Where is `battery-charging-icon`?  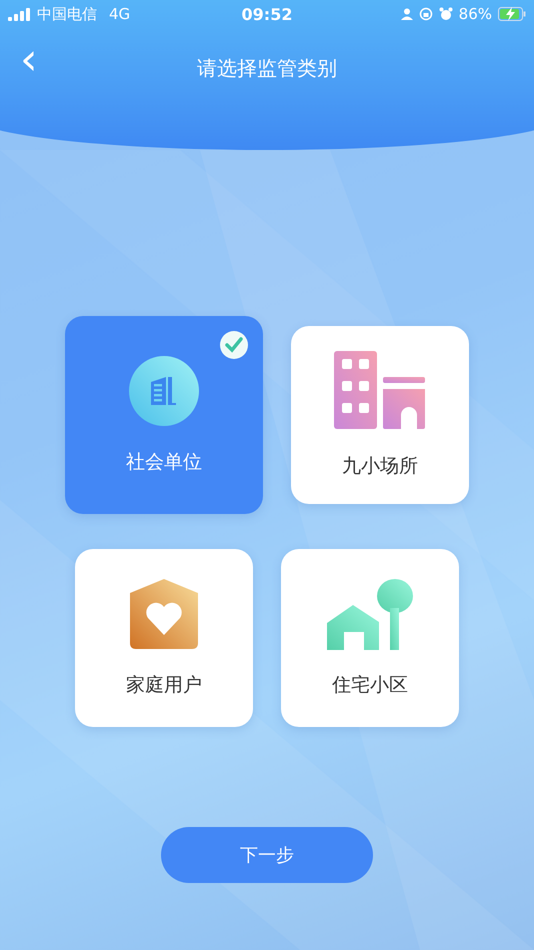
battery-charging-icon is located at coordinates (512, 14).